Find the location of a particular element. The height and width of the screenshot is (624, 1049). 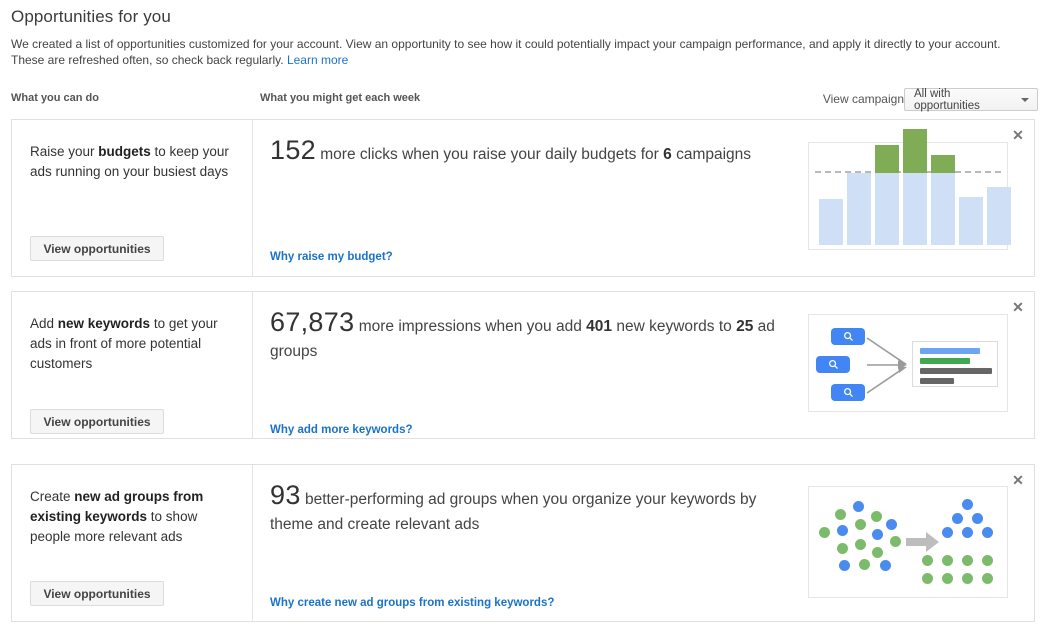

arrow-icons is located at coordinates (886, 365).